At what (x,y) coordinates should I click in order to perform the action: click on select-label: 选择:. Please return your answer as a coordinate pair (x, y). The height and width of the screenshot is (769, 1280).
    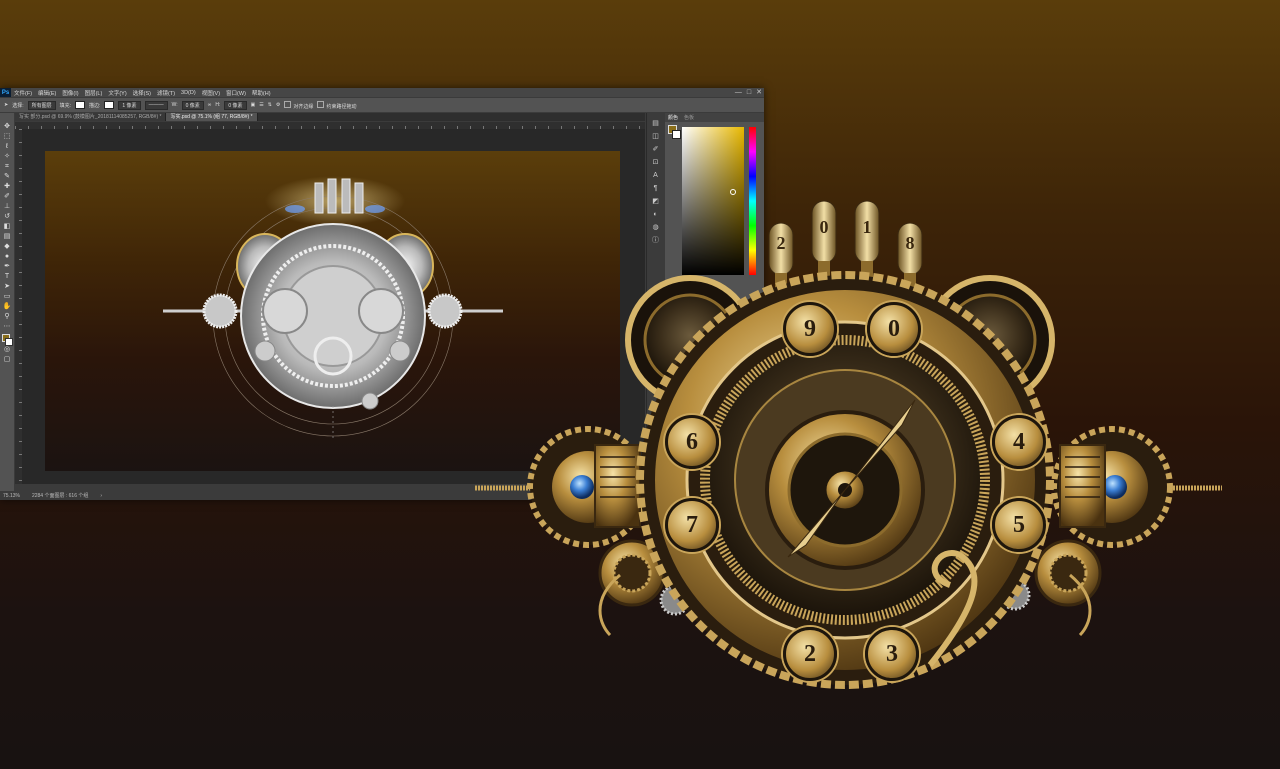
    Looking at the image, I should click on (18, 105).